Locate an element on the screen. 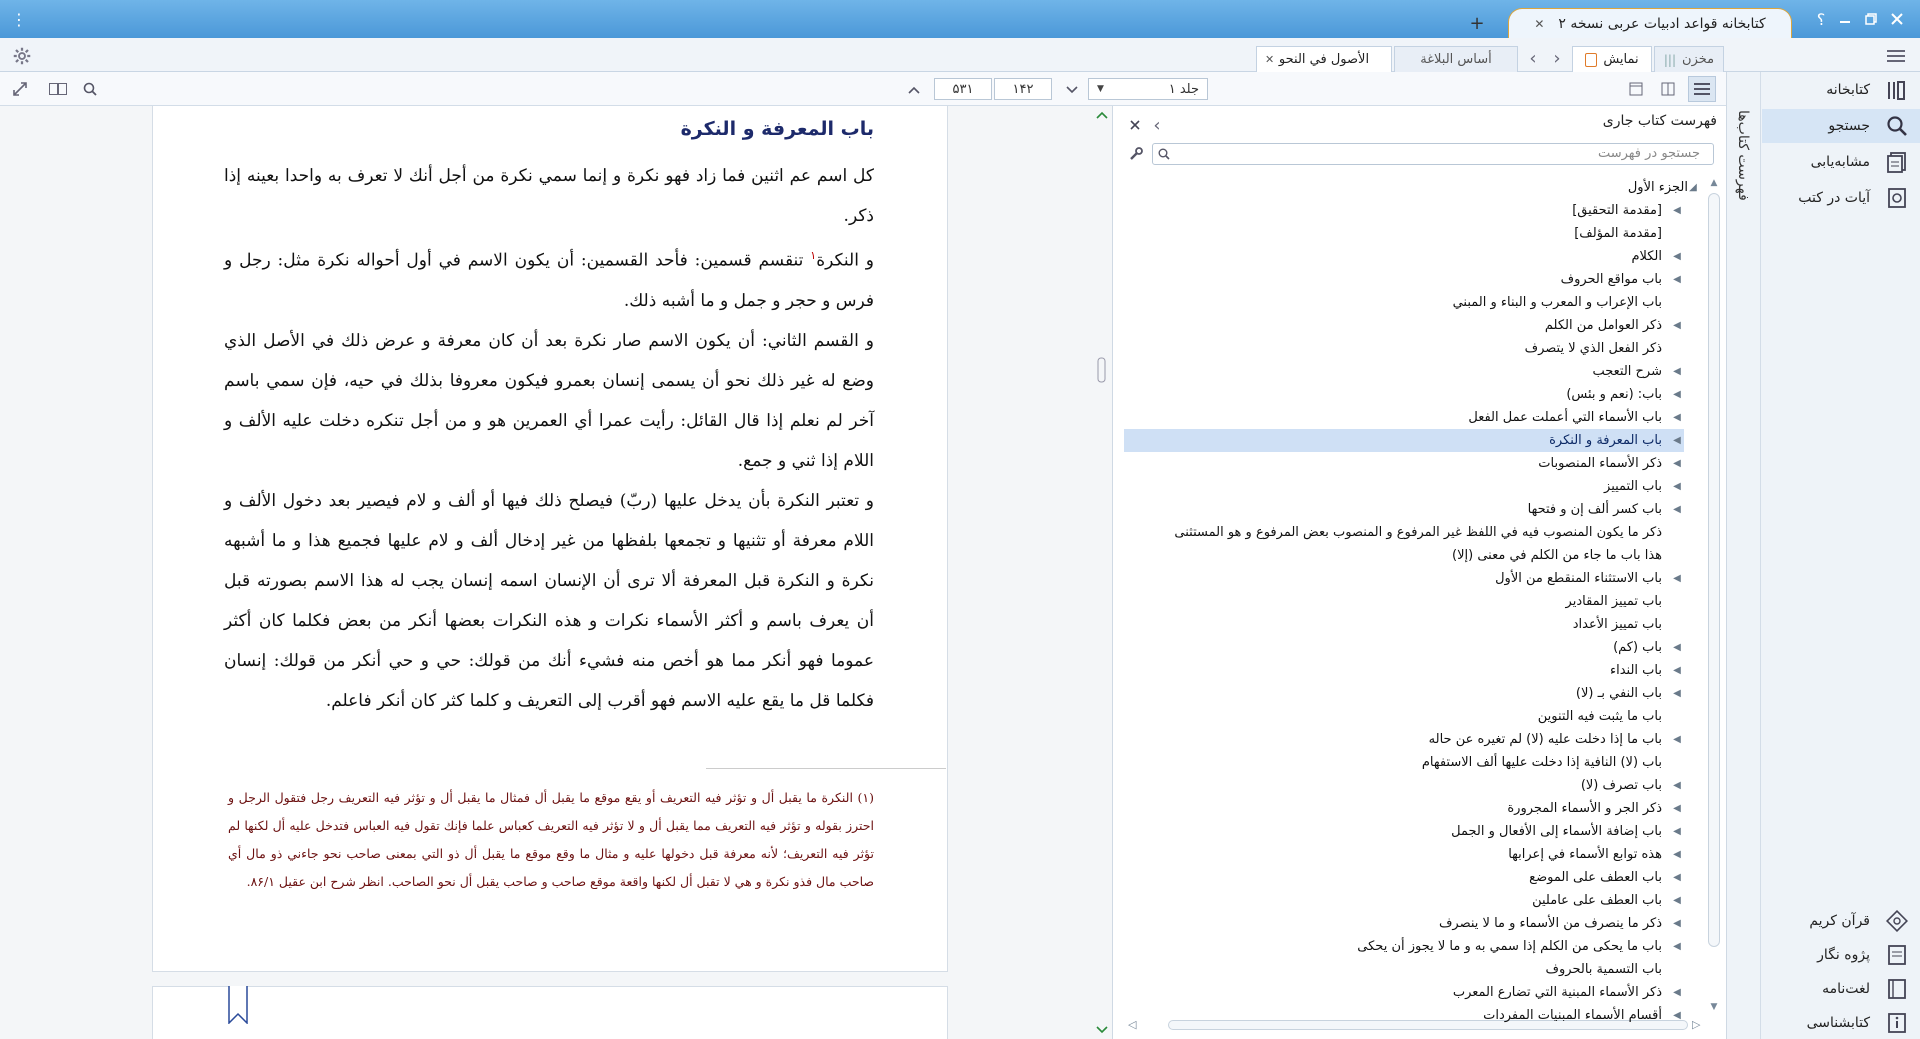 This screenshot has width=1920, height=1039. wrench-icon is located at coordinates (1136, 154).